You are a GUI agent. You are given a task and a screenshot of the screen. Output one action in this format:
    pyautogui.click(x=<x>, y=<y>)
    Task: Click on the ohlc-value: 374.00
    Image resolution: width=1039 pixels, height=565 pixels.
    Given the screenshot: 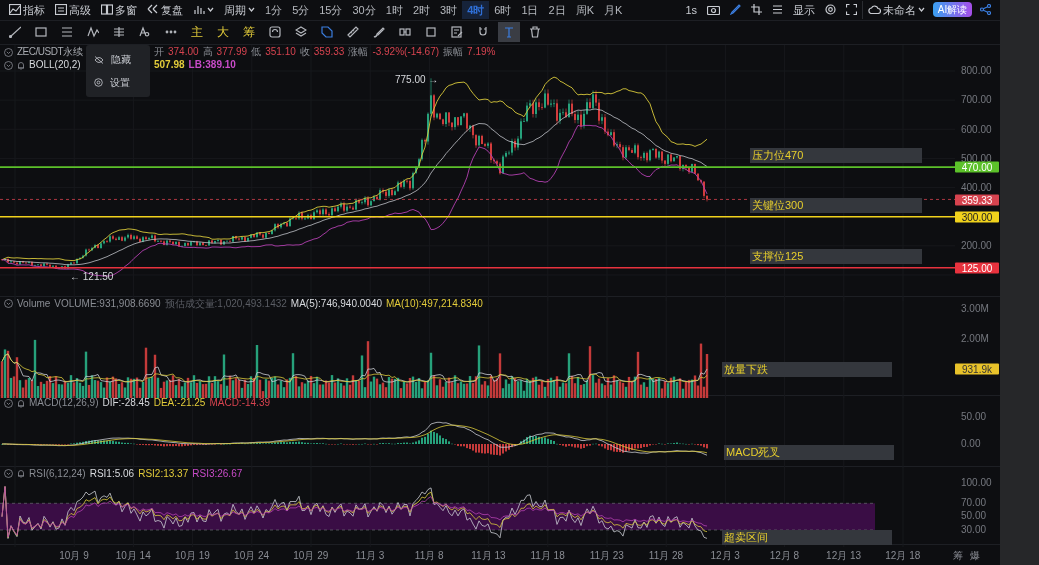 What is the action you would take?
    pyautogui.click(x=183, y=52)
    